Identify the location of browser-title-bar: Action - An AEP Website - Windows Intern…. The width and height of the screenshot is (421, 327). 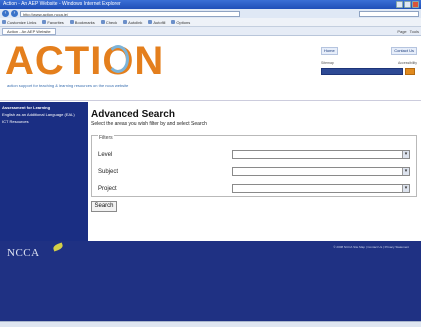
(210, 4).